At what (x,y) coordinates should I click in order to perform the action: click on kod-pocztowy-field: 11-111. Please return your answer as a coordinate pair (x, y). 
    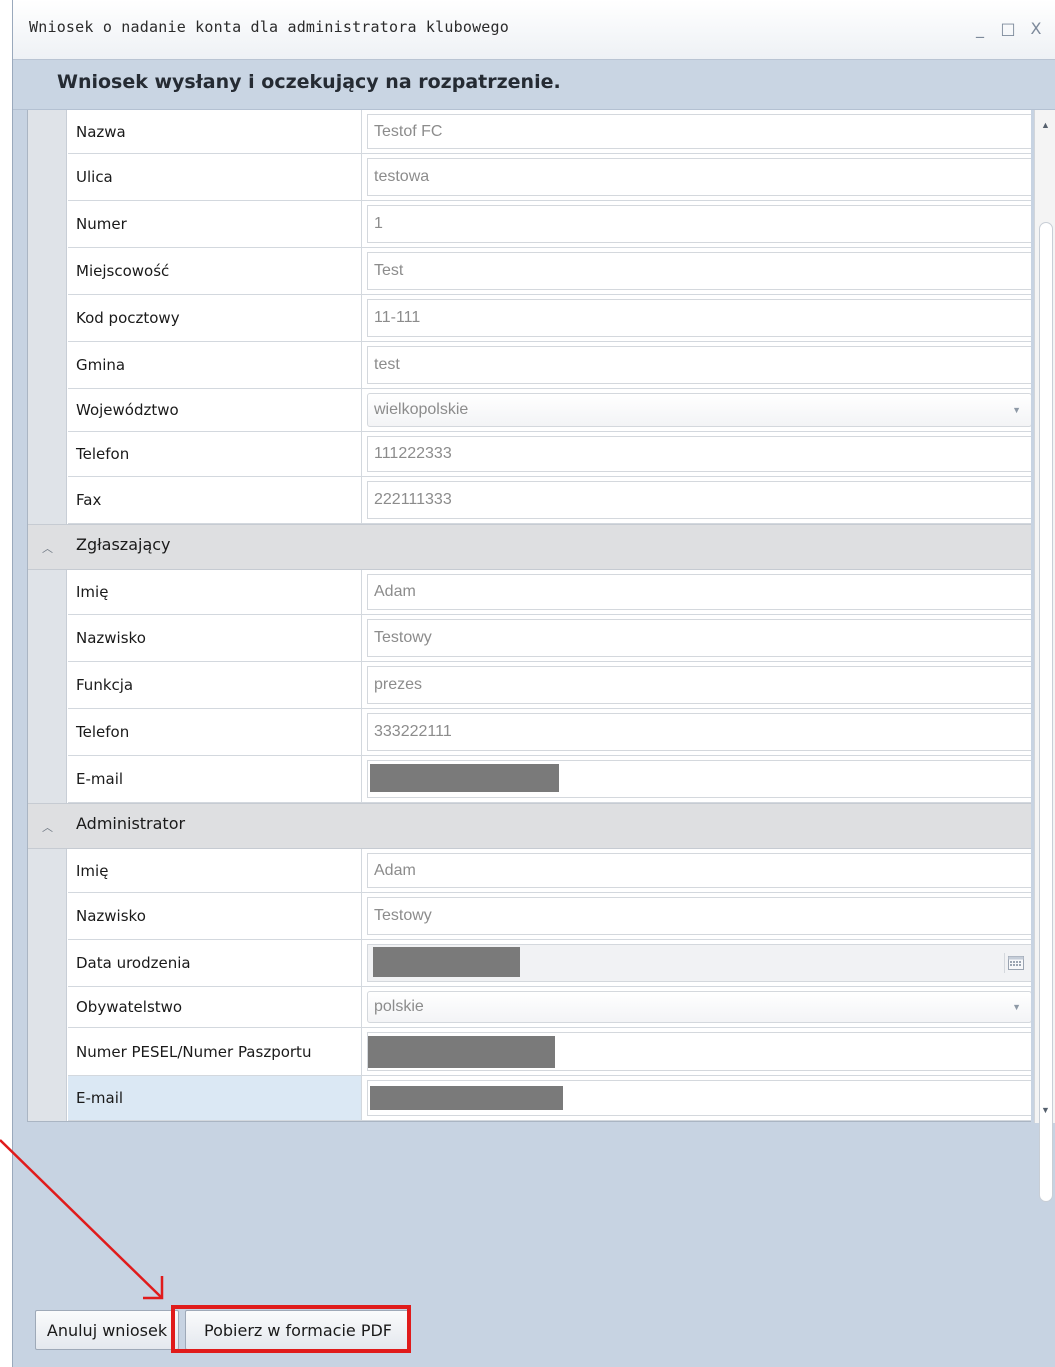
    Looking at the image, I should click on (699, 318).